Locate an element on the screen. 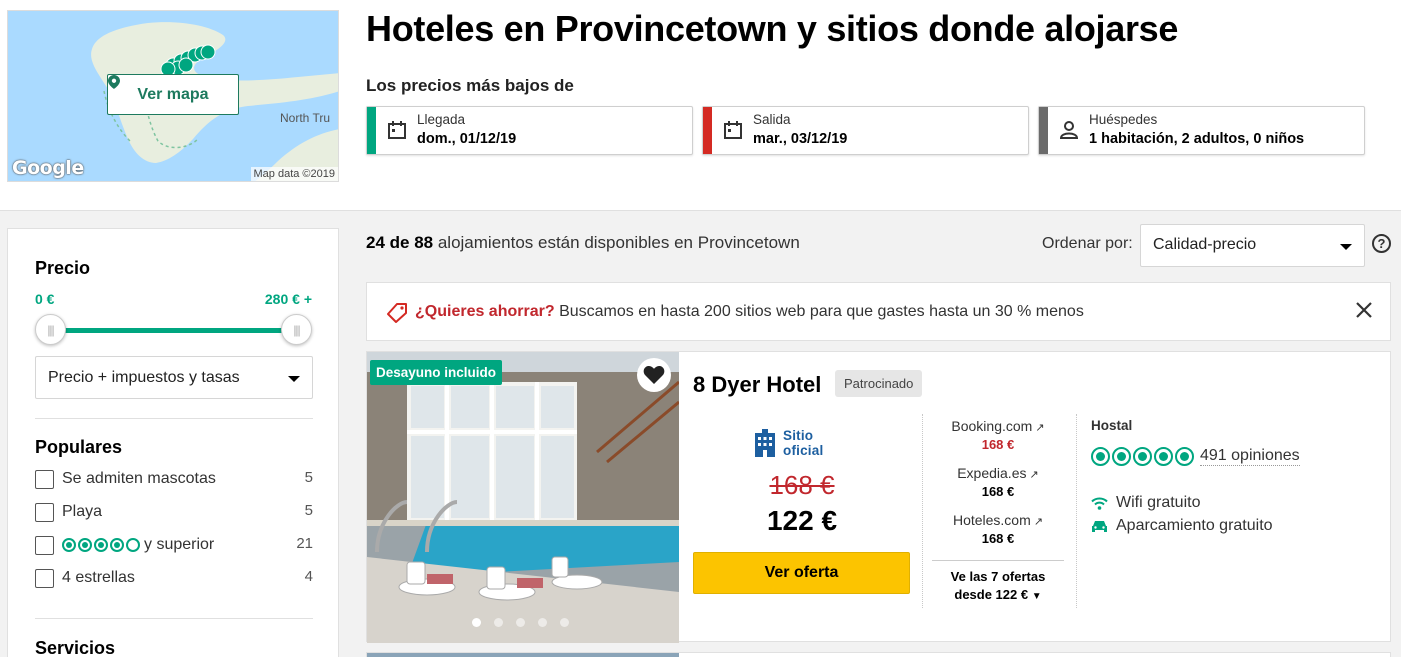  filter-rating-label: y superior is located at coordinates (138, 545).